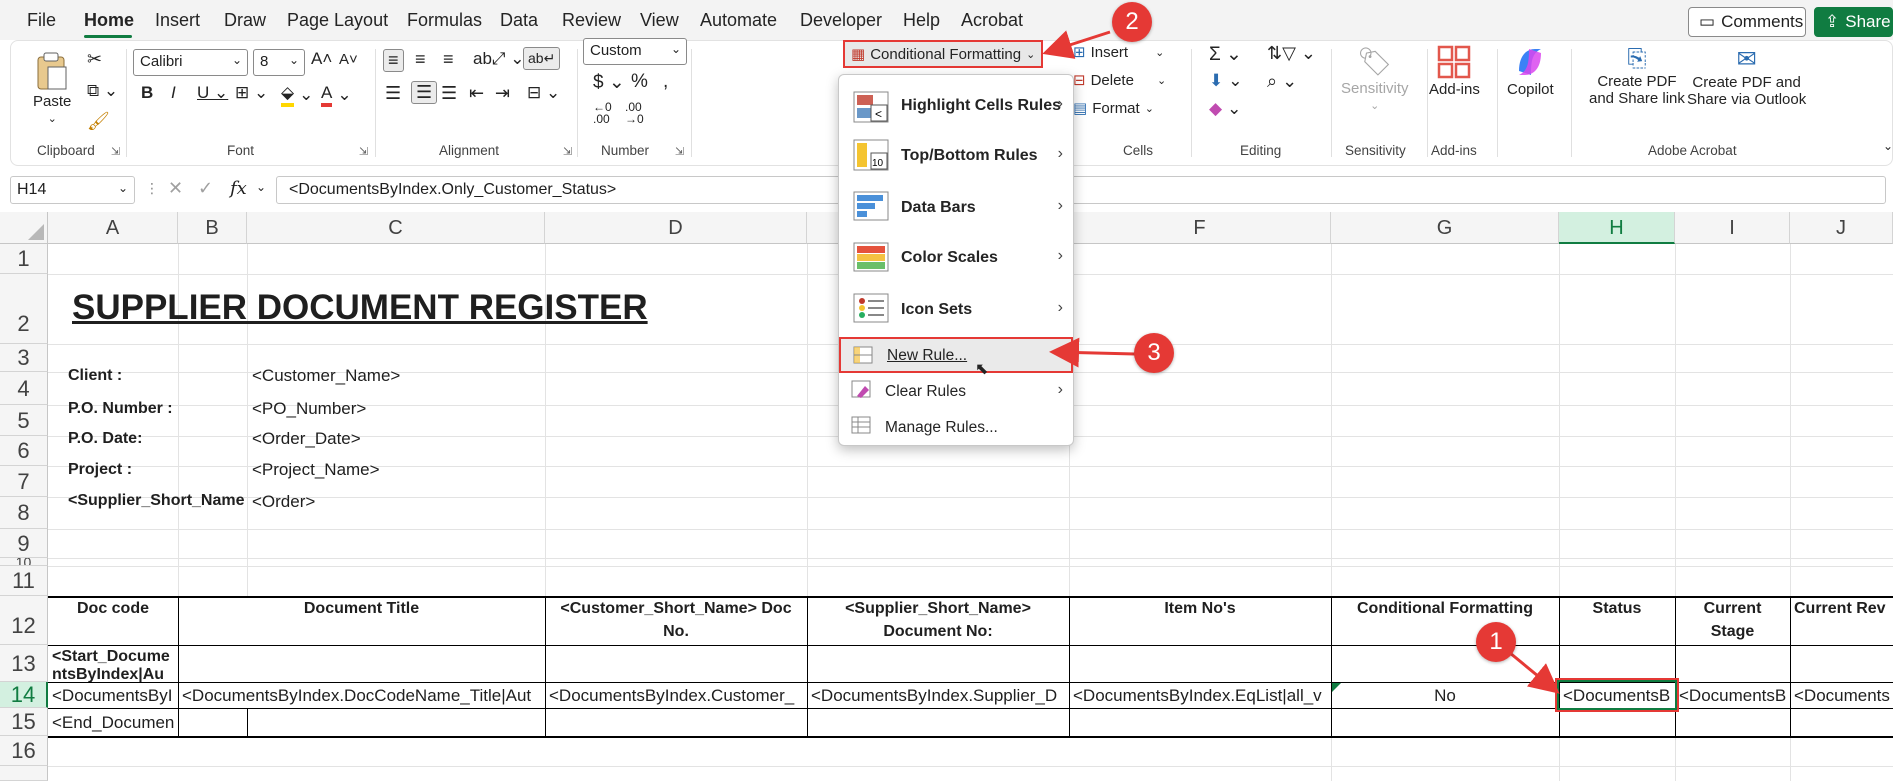 Image resolution: width=1893 pixels, height=781 pixels. I want to click on callout-1-badge: 1, so click(1496, 642).